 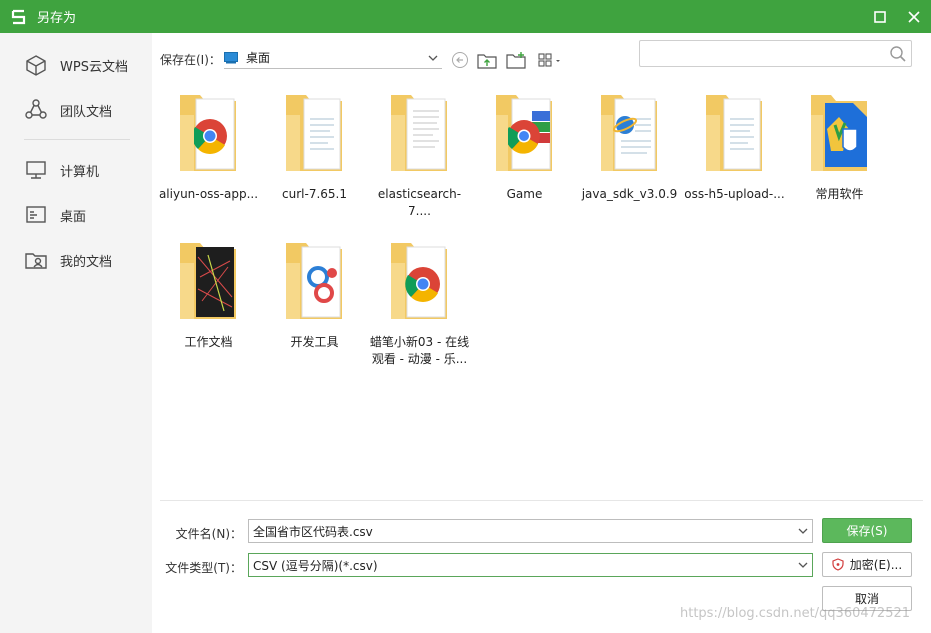 I want to click on maximize-button, so click(x=880, y=16).